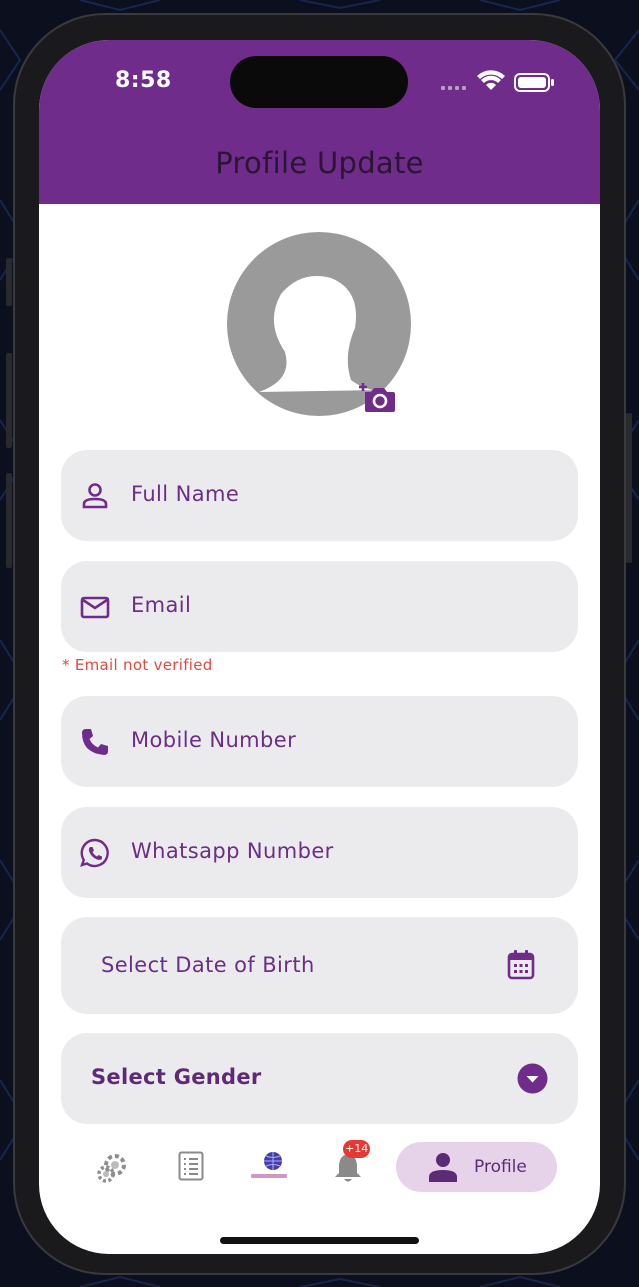 Image resolution: width=639 pixels, height=1287 pixels. Describe the element at coordinates (143, 80) in the screenshot. I see `status-time: 8:58` at that location.